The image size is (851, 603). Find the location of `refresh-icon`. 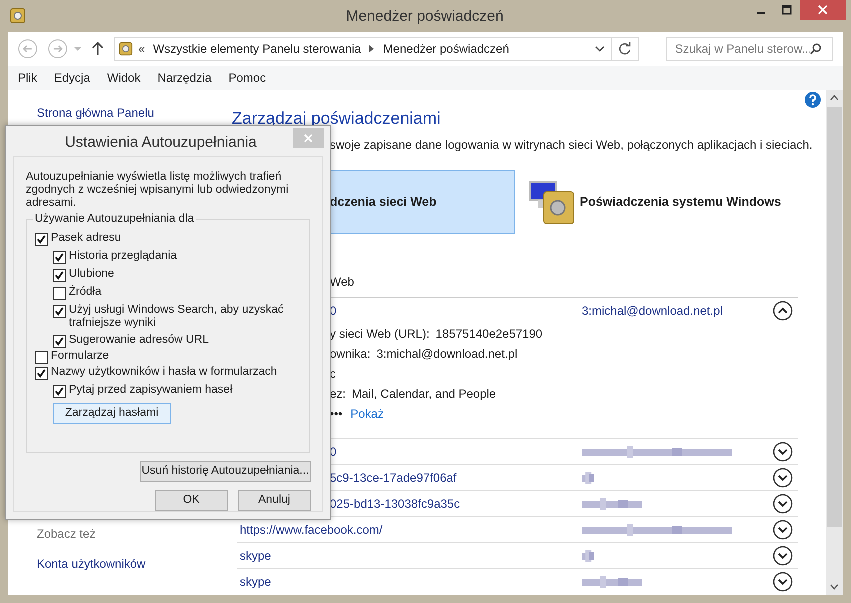

refresh-icon is located at coordinates (625, 49).